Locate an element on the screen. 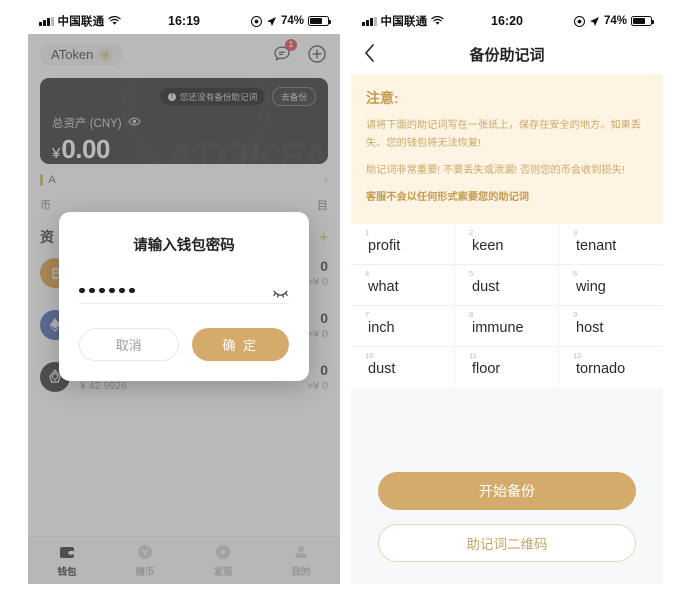 The image size is (691, 592). word-index: 1 is located at coordinates (367, 233).